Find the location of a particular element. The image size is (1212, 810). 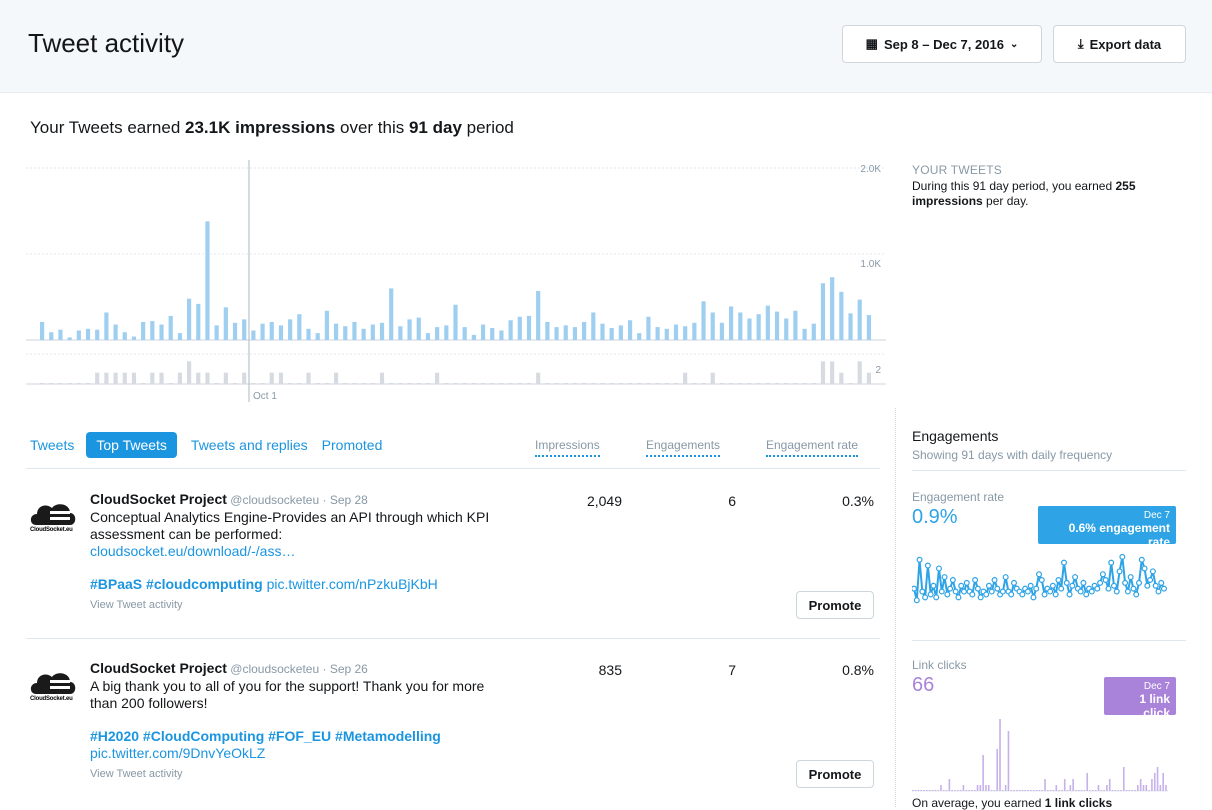

column-engagements: Engagements is located at coordinates (683, 447).